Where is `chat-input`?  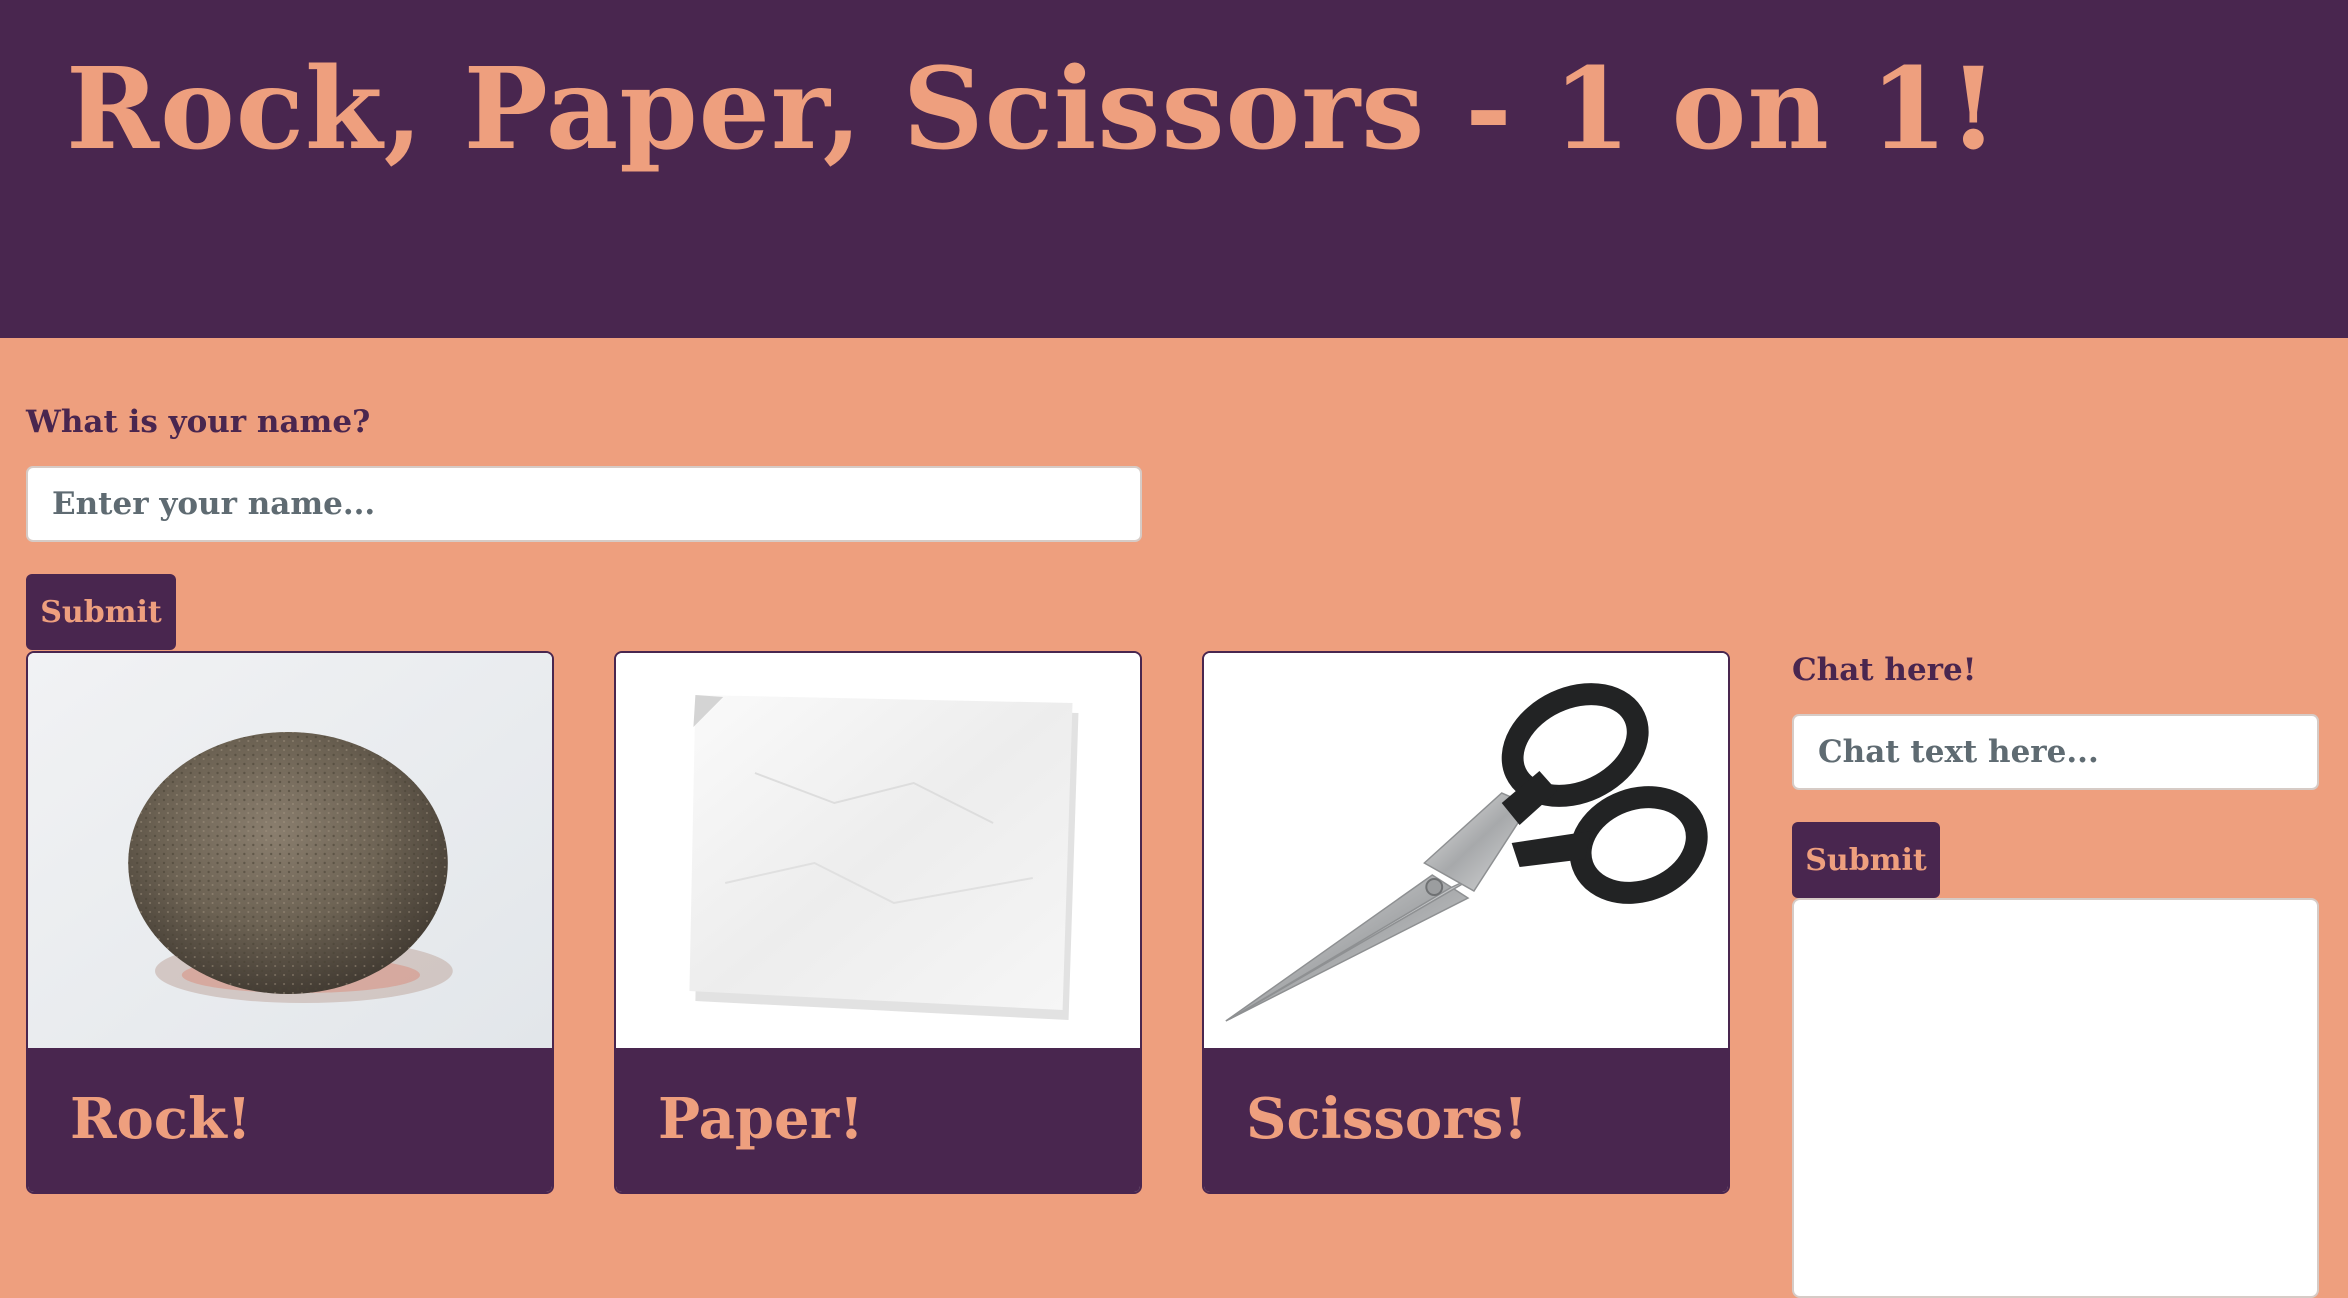 chat-input is located at coordinates (2055, 752).